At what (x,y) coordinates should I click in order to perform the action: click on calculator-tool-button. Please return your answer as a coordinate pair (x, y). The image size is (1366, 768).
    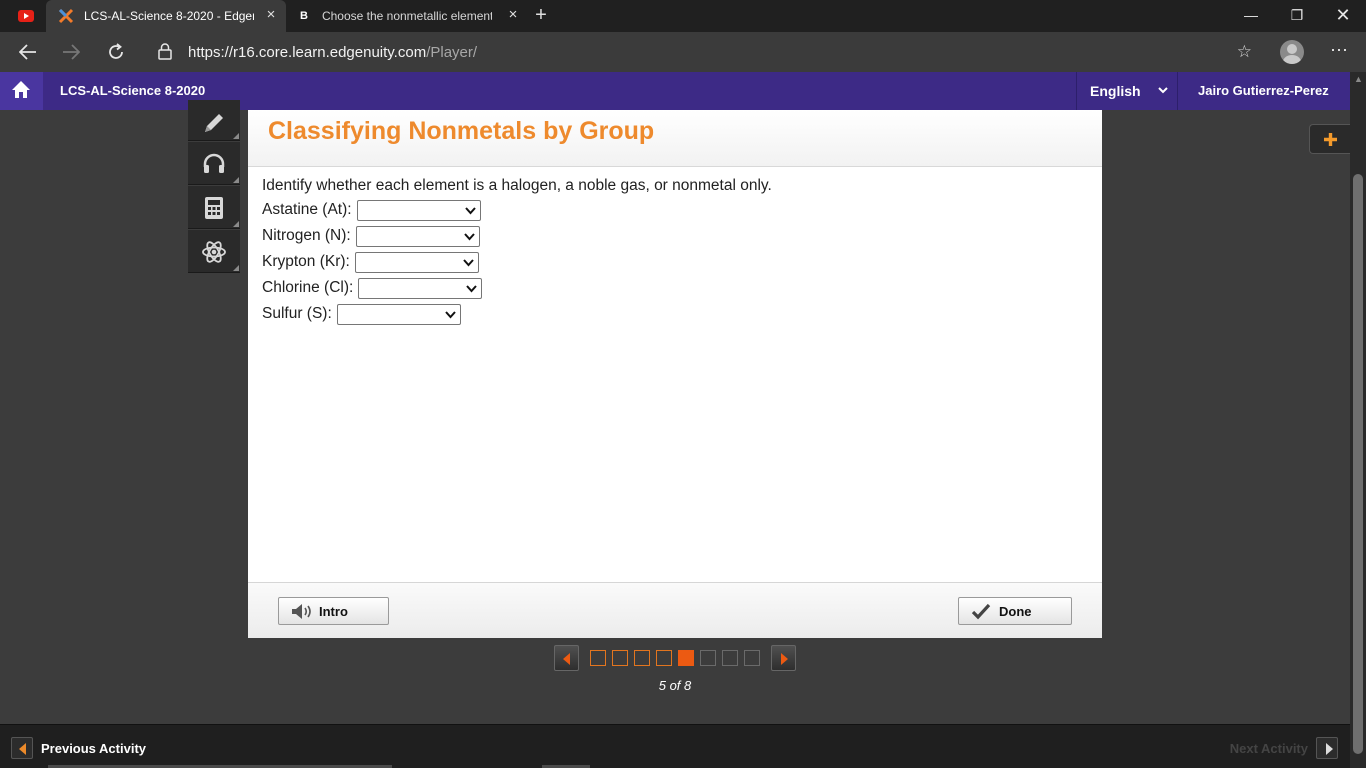
    Looking at the image, I should click on (214, 207).